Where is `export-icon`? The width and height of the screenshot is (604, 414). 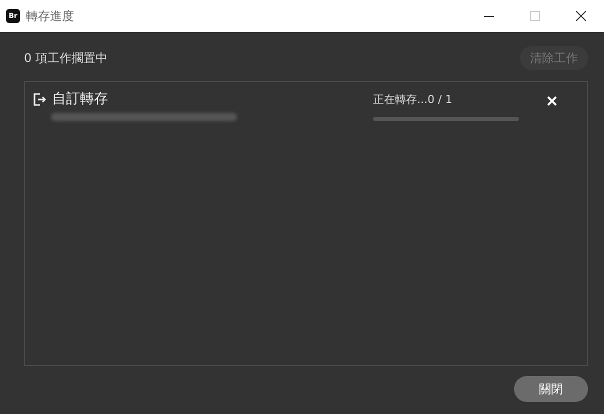 export-icon is located at coordinates (39, 99).